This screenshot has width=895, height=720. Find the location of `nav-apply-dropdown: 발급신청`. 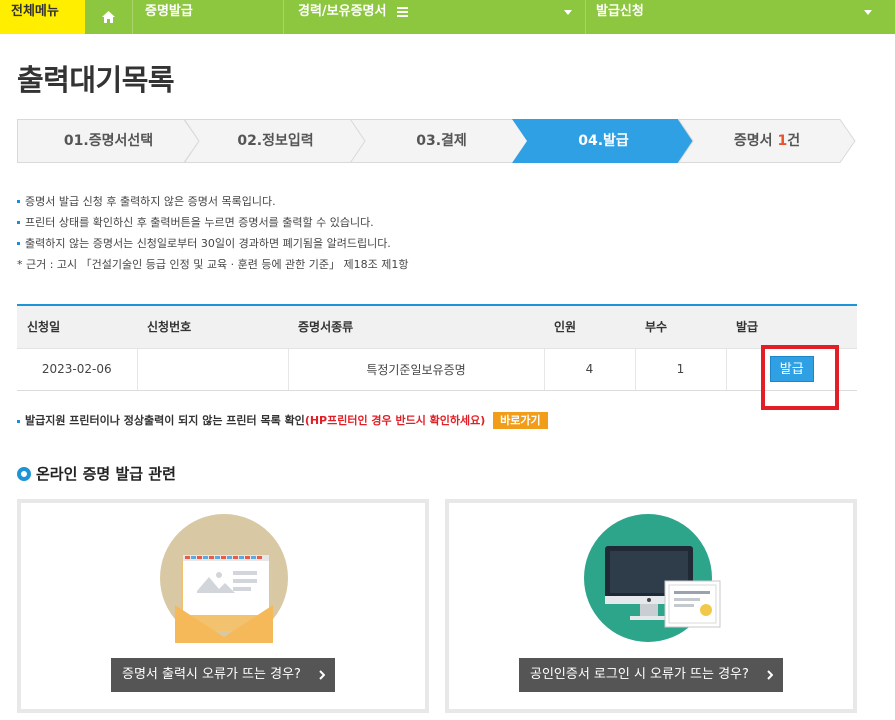

nav-apply-dropdown: 발급신청 is located at coordinates (740, 17).